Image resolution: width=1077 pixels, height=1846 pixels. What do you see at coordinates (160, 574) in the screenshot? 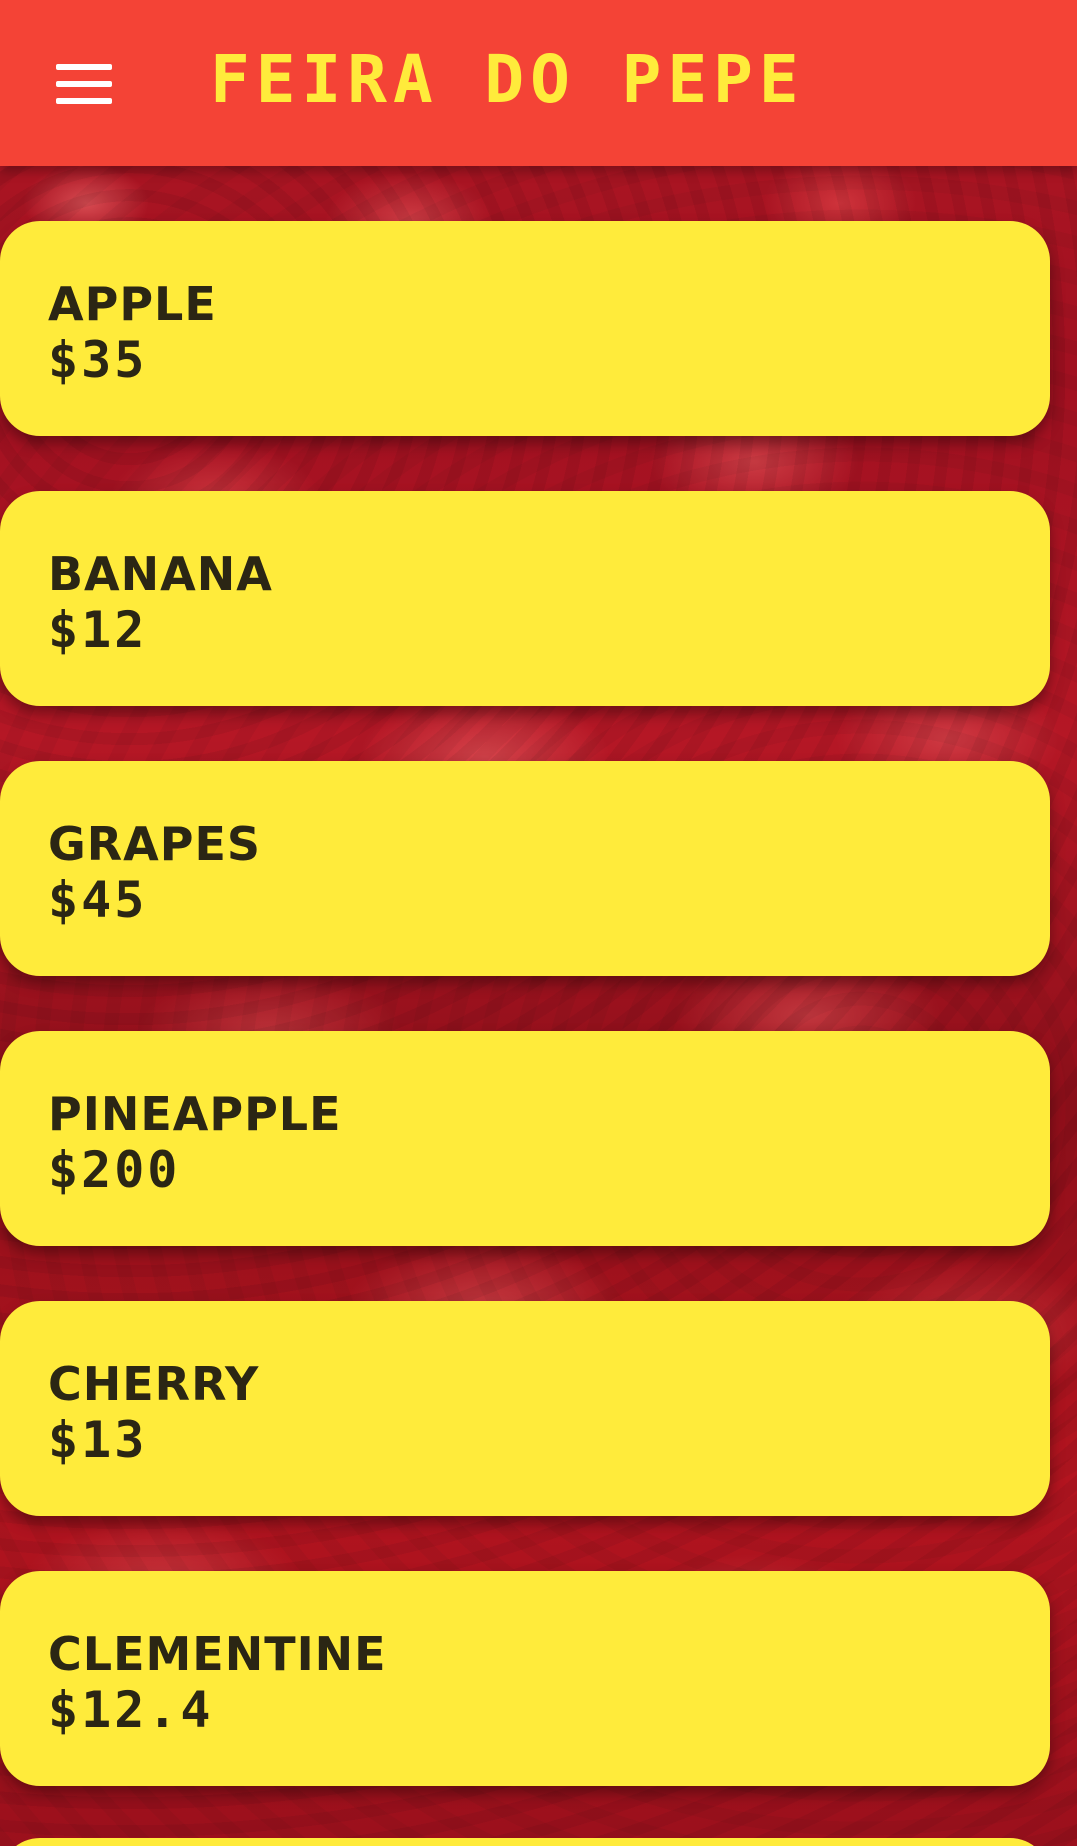
I see `product-name: BANANA` at bounding box center [160, 574].